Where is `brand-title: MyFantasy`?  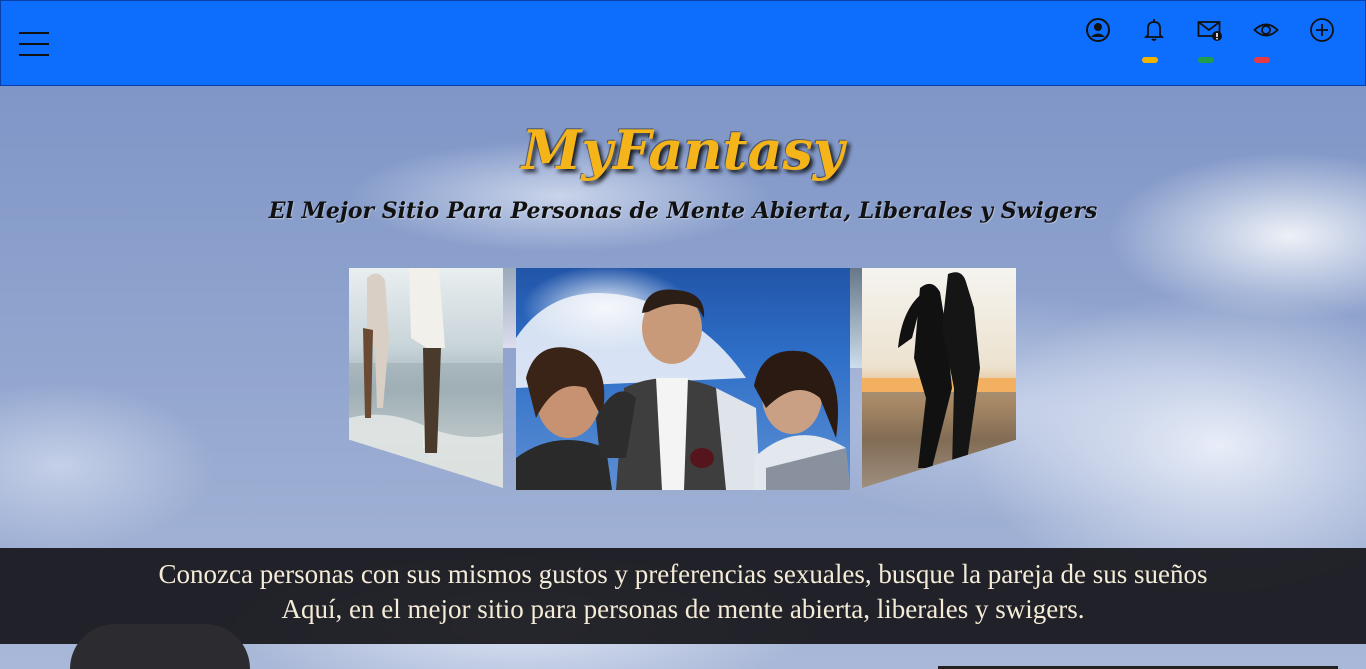
brand-title: MyFantasy is located at coordinates (683, 150).